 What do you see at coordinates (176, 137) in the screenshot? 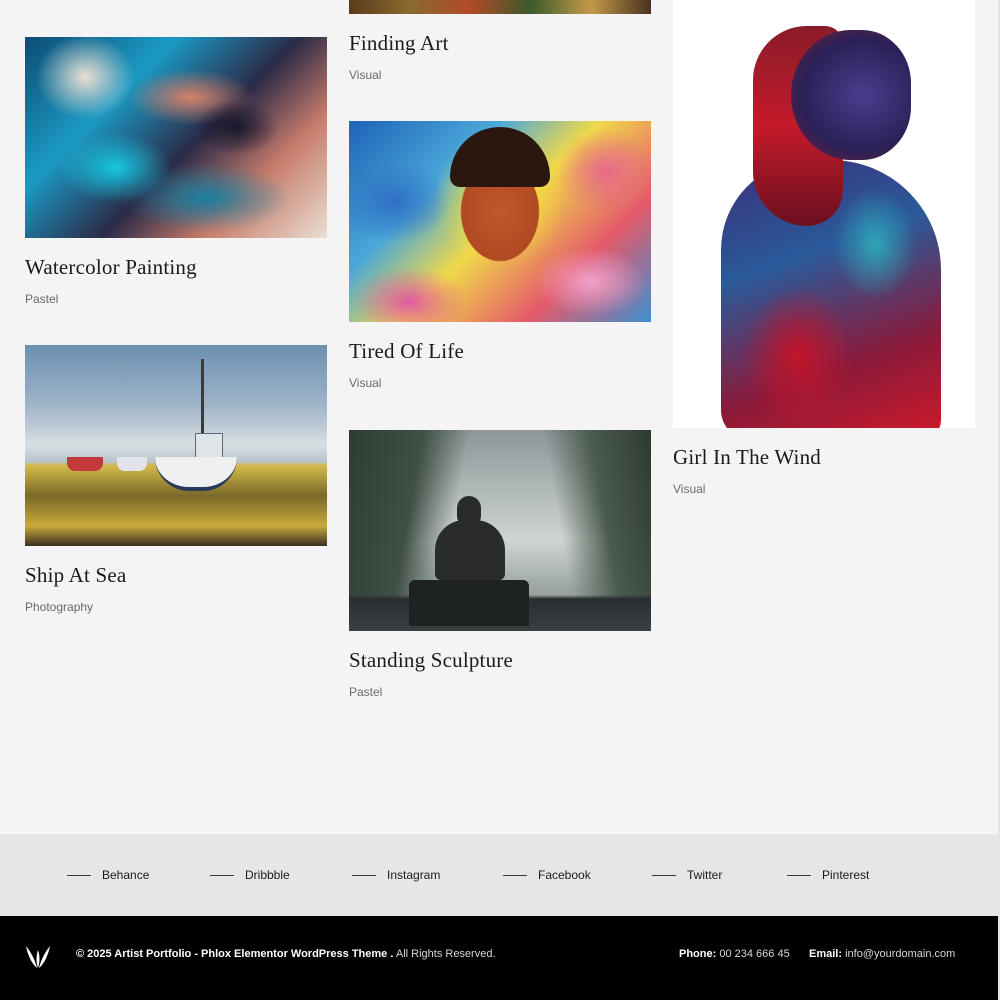
I see `watercolor-painting-image` at bounding box center [176, 137].